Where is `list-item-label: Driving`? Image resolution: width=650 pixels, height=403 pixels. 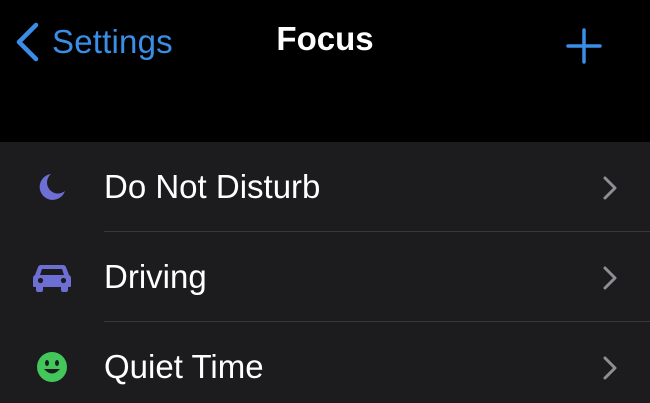 list-item-label: Driving is located at coordinates (155, 276).